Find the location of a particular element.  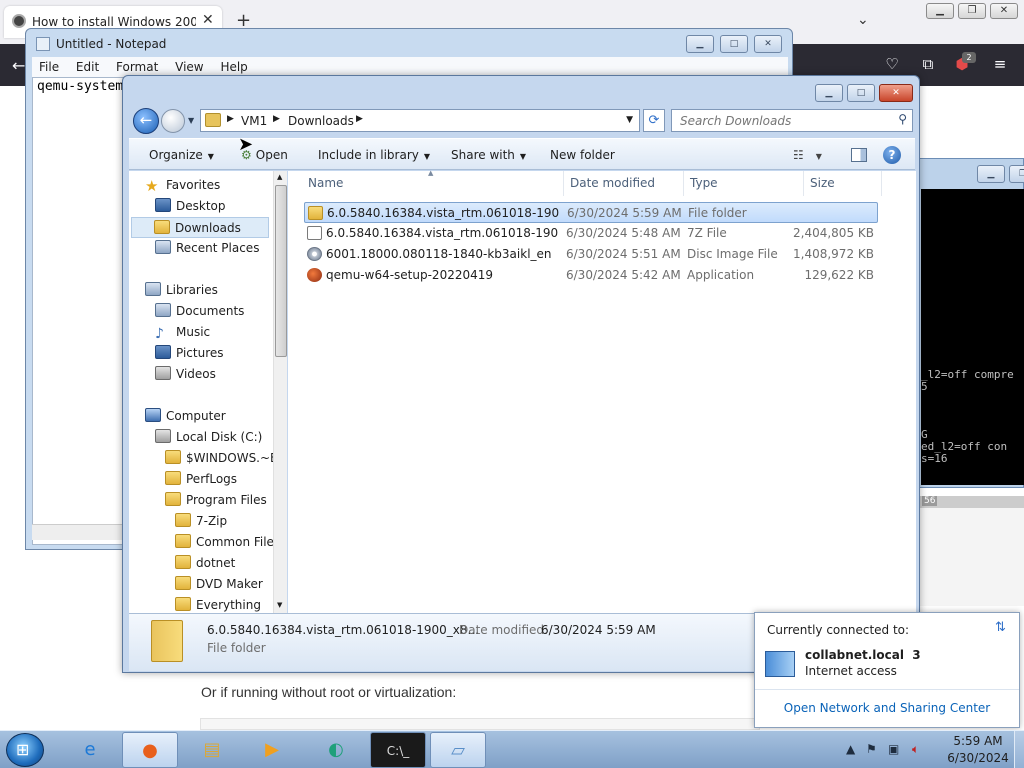

nav-perflogs: PerfLogs is located at coordinates (200, 479).